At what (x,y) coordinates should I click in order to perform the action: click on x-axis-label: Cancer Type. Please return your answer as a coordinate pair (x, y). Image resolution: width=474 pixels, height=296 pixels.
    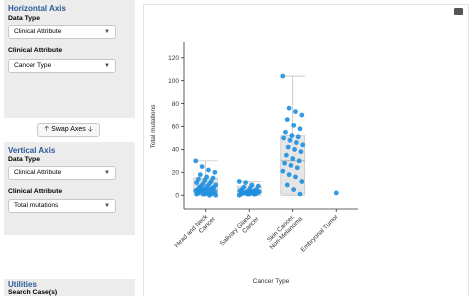
    Looking at the image, I should click on (271, 281).